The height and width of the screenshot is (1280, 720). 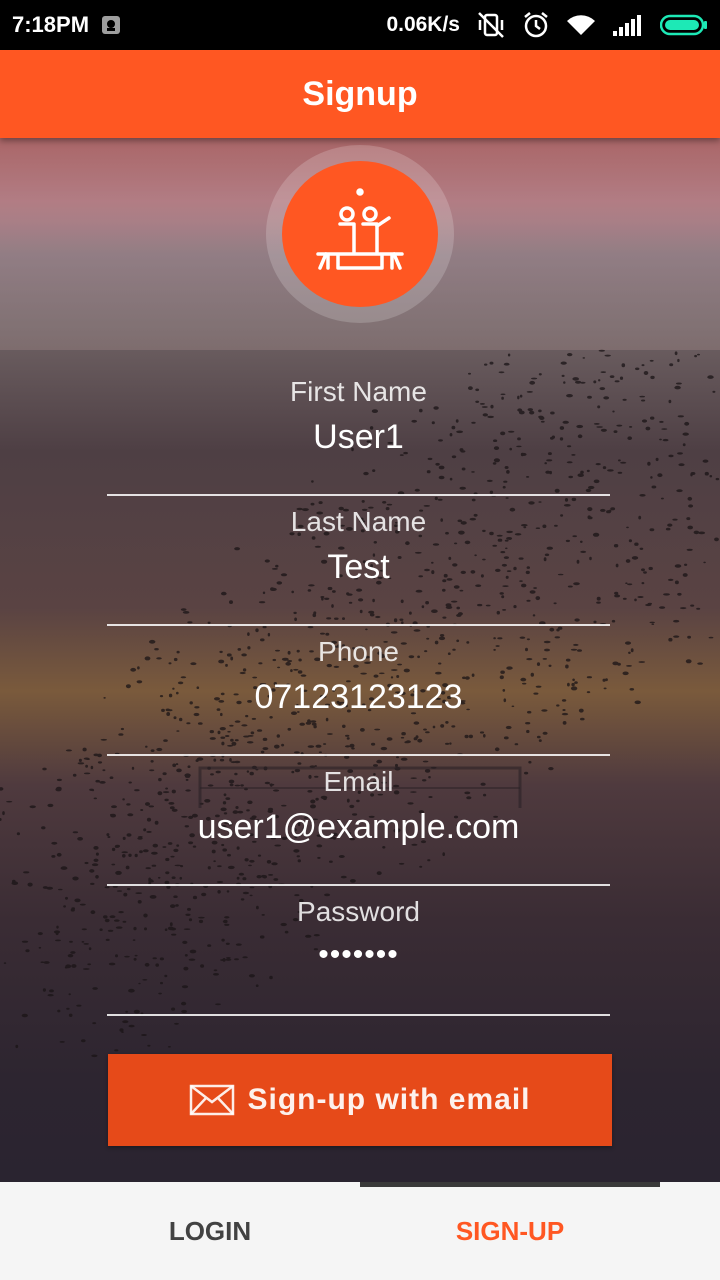 I want to click on signal-icon, so click(x=628, y=25).